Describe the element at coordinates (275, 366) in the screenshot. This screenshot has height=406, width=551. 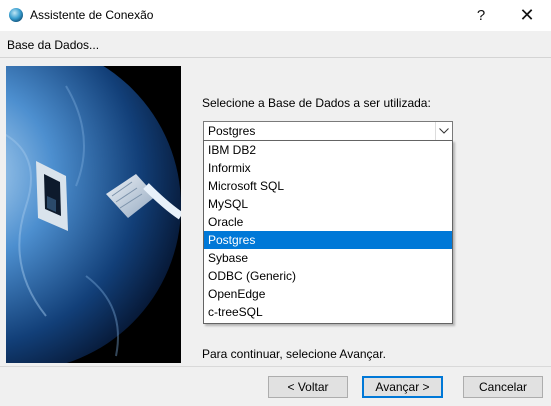
I see `footer-divider` at that location.